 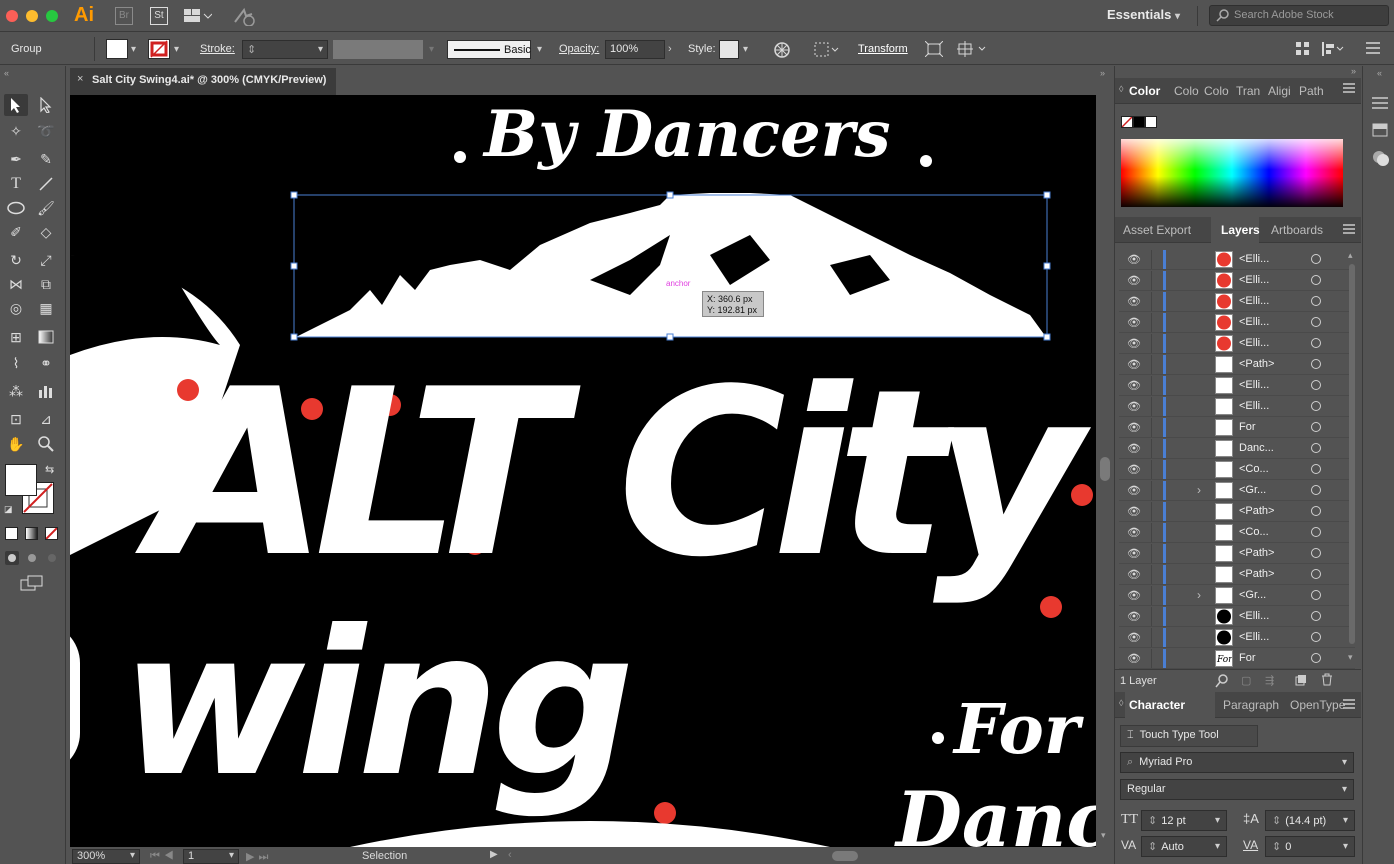 I want to click on graphic-style-swatch, so click(x=729, y=49).